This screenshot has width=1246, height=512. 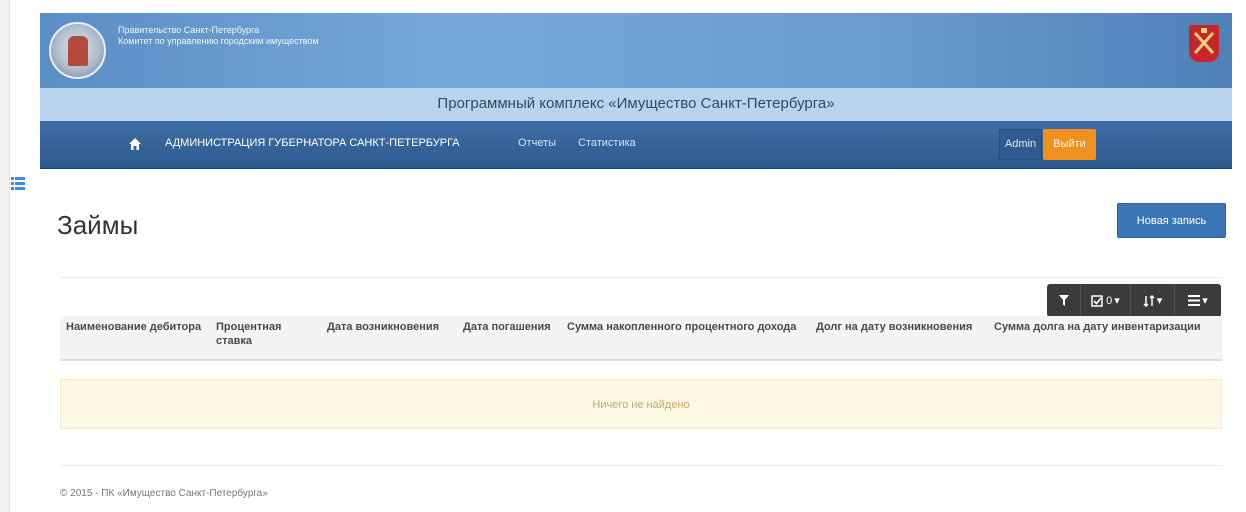 What do you see at coordinates (1171, 220) in the screenshot?
I see `new-record-button: Новая запись` at bounding box center [1171, 220].